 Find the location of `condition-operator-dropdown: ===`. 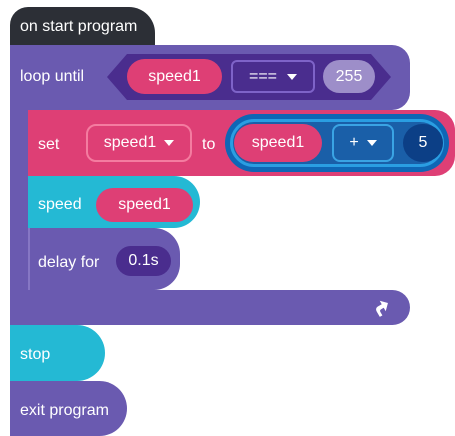

condition-operator-dropdown: === is located at coordinates (273, 76).